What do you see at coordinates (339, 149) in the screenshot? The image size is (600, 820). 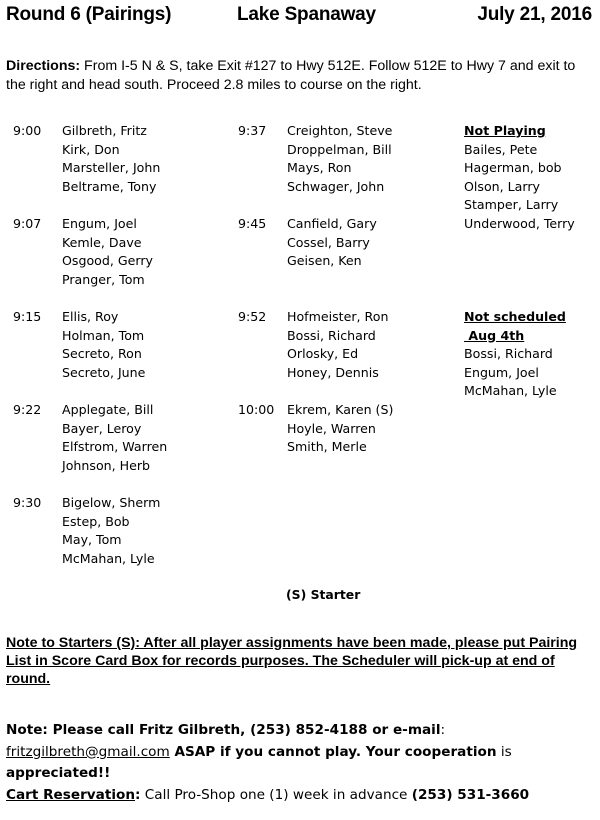 I see `player-name: Droppelman, Bill` at bounding box center [339, 149].